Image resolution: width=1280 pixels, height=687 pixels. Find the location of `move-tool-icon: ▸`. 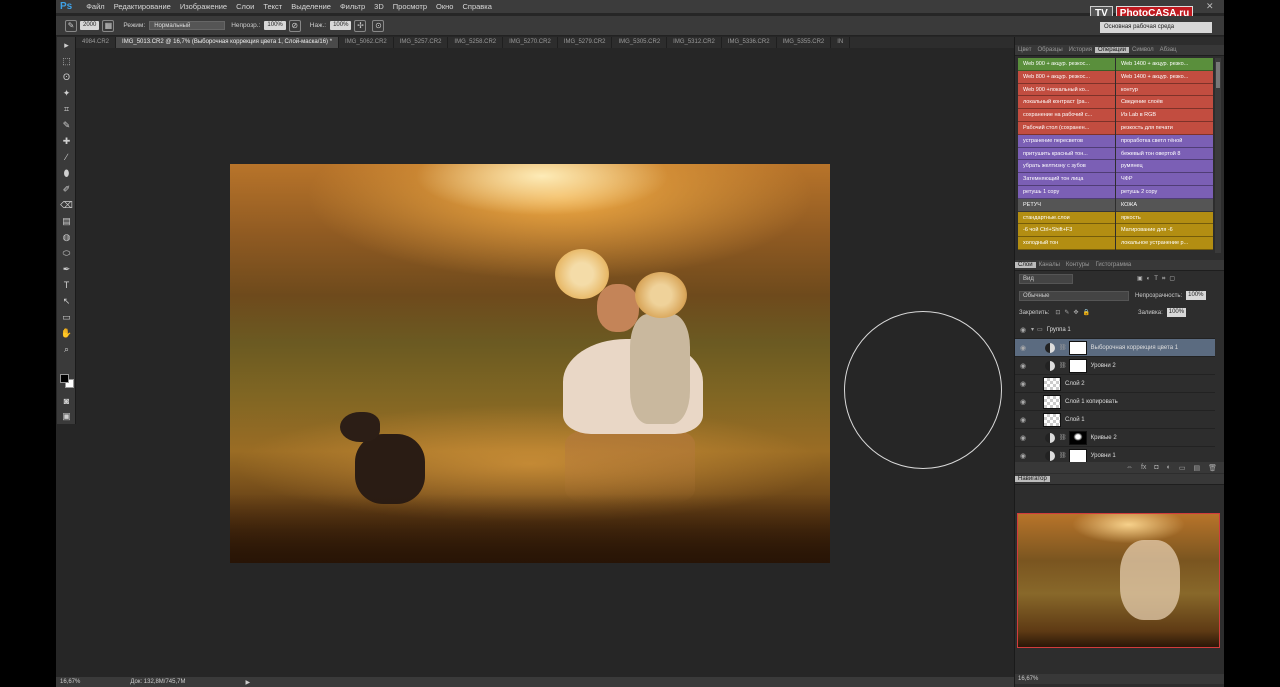

move-tool-icon: ▸ is located at coordinates (66, 45).